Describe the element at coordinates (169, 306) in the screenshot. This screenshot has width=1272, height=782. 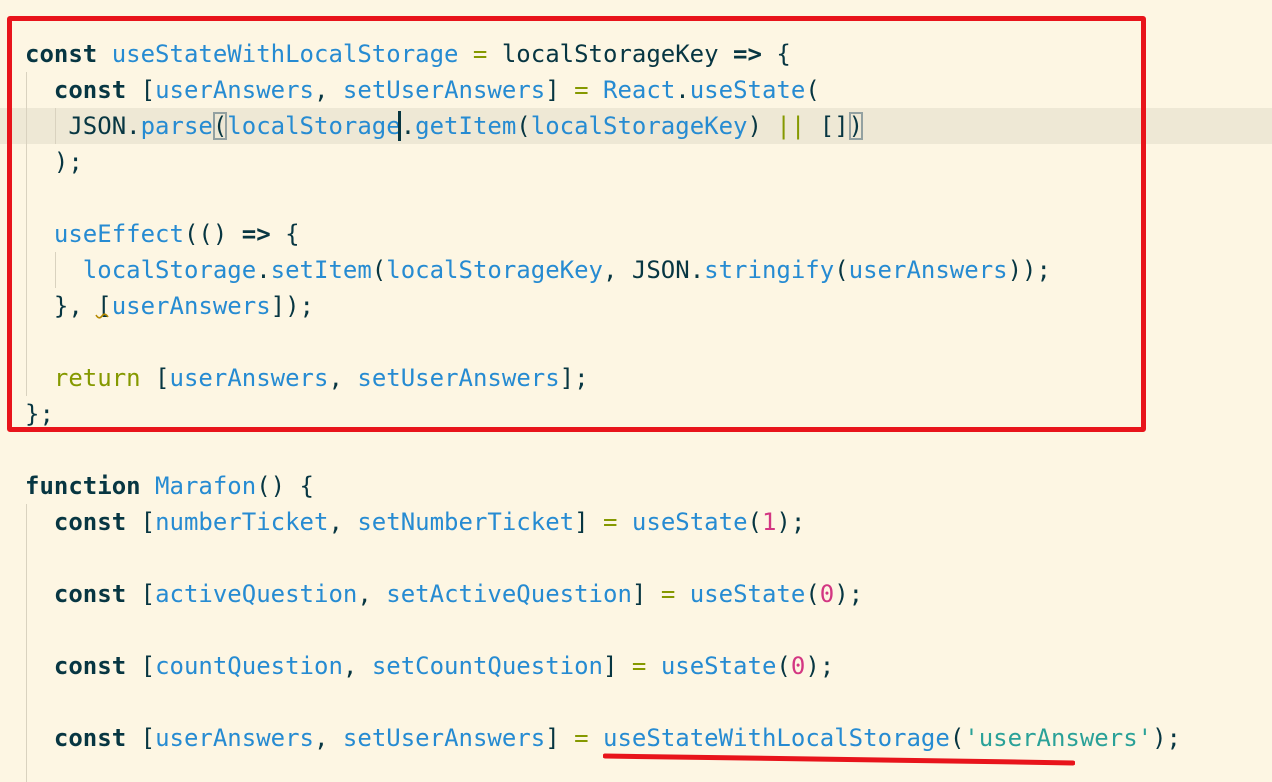
I see `code-line-text: }, [userAnswers]);` at that location.